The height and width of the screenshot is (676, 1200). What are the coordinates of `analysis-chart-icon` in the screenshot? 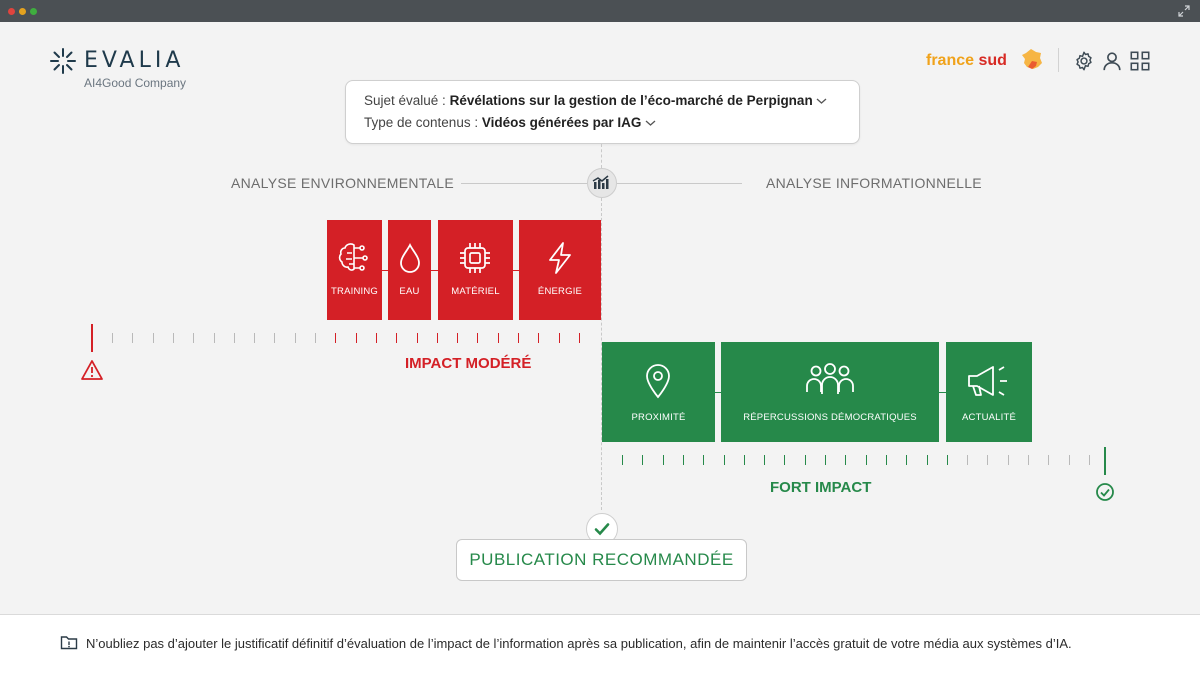 It's located at (602, 183).